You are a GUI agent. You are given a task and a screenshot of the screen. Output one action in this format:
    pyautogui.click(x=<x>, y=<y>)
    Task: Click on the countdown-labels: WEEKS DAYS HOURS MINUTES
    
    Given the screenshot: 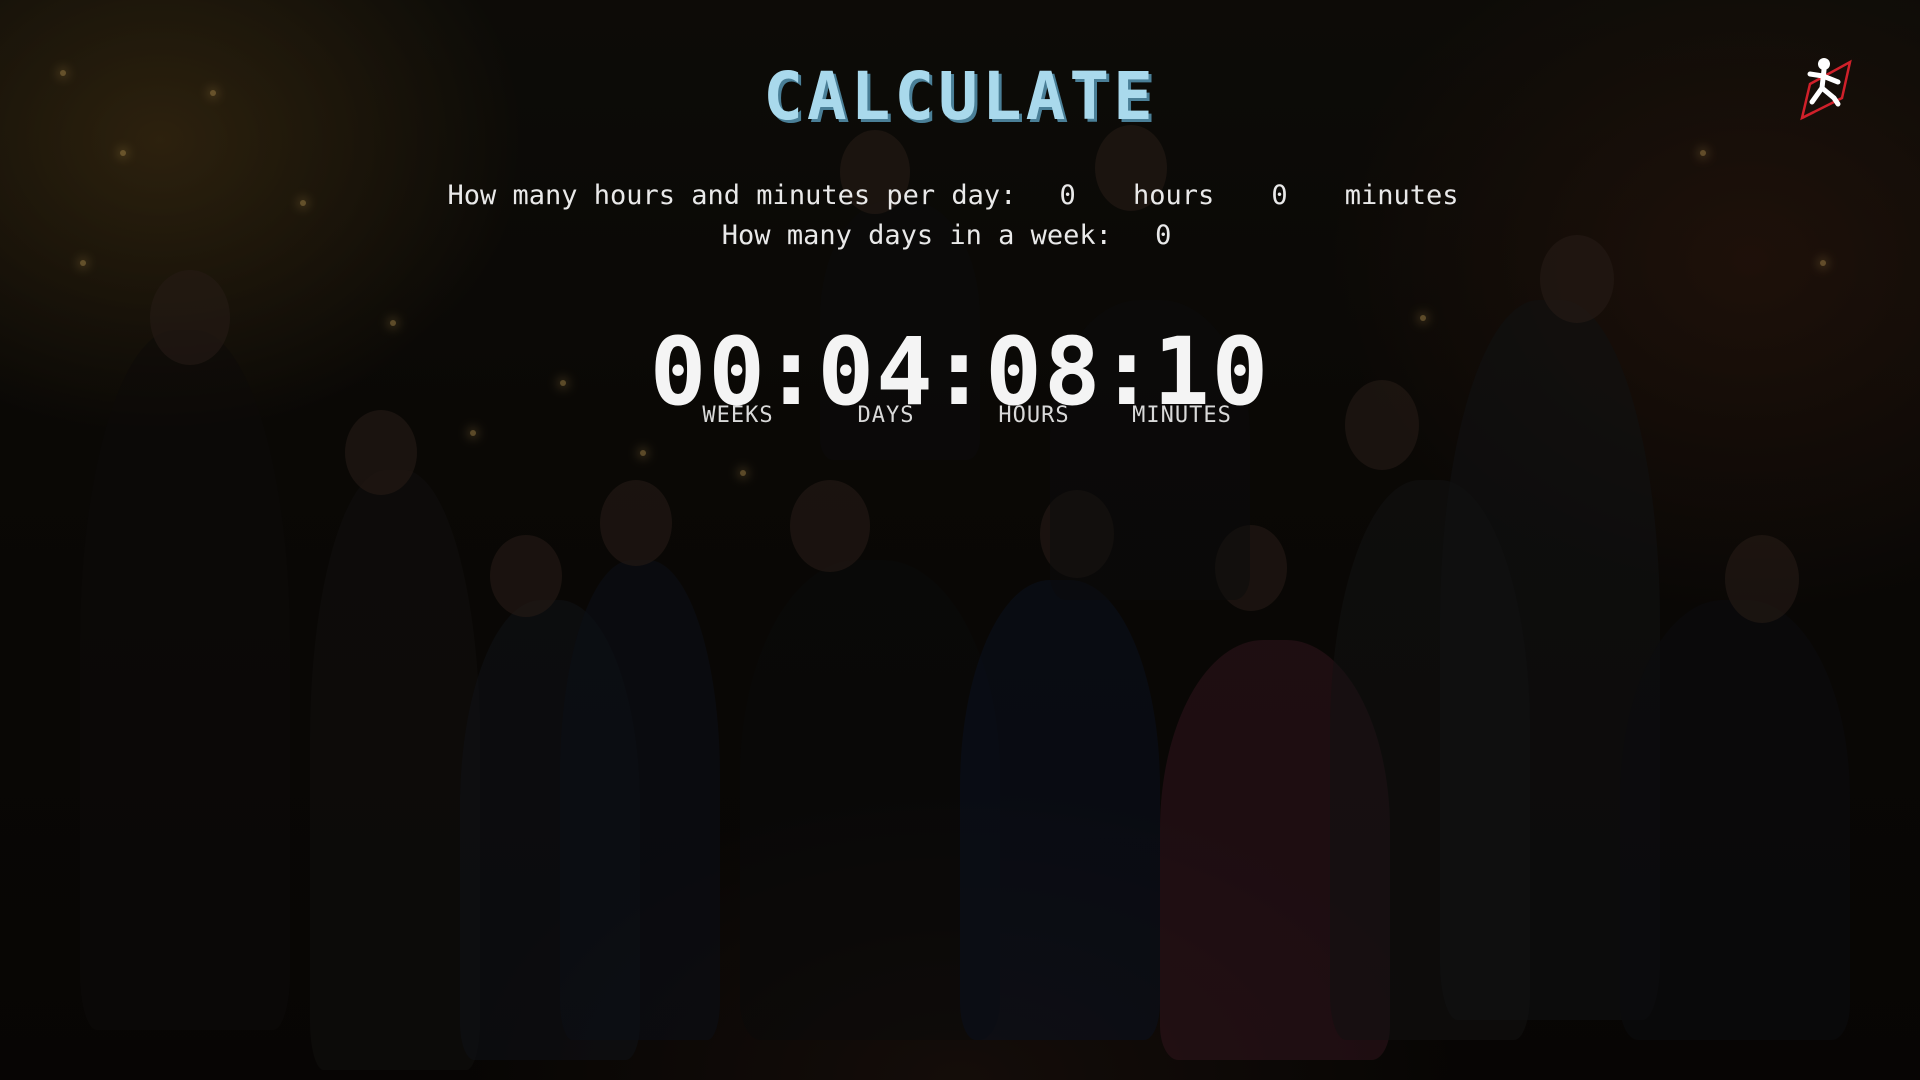 What is the action you would take?
    pyautogui.click(x=960, y=415)
    